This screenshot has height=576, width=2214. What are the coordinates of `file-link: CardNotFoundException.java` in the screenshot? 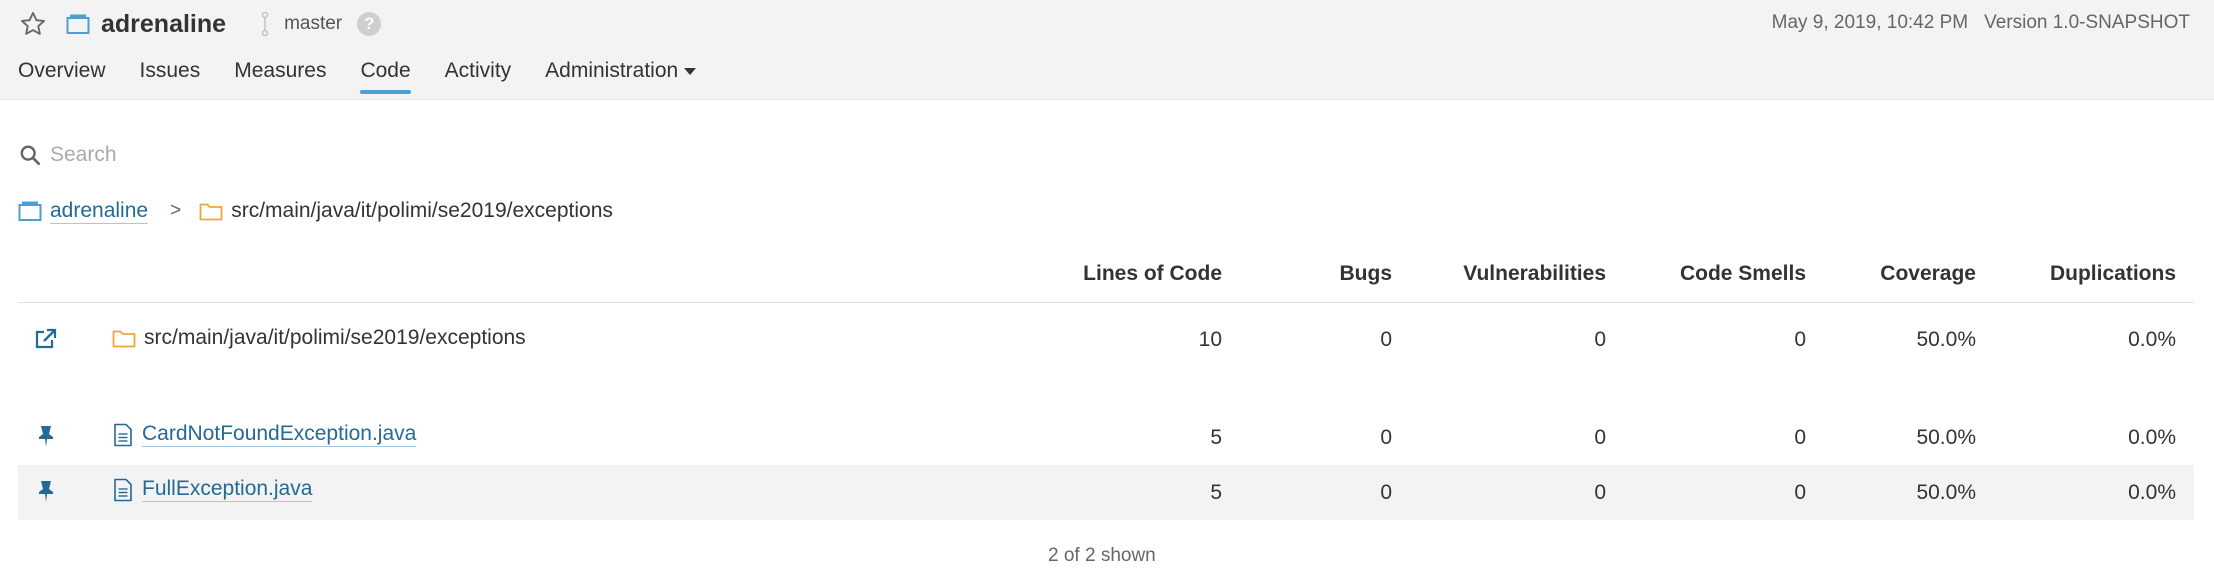 It's located at (279, 435).